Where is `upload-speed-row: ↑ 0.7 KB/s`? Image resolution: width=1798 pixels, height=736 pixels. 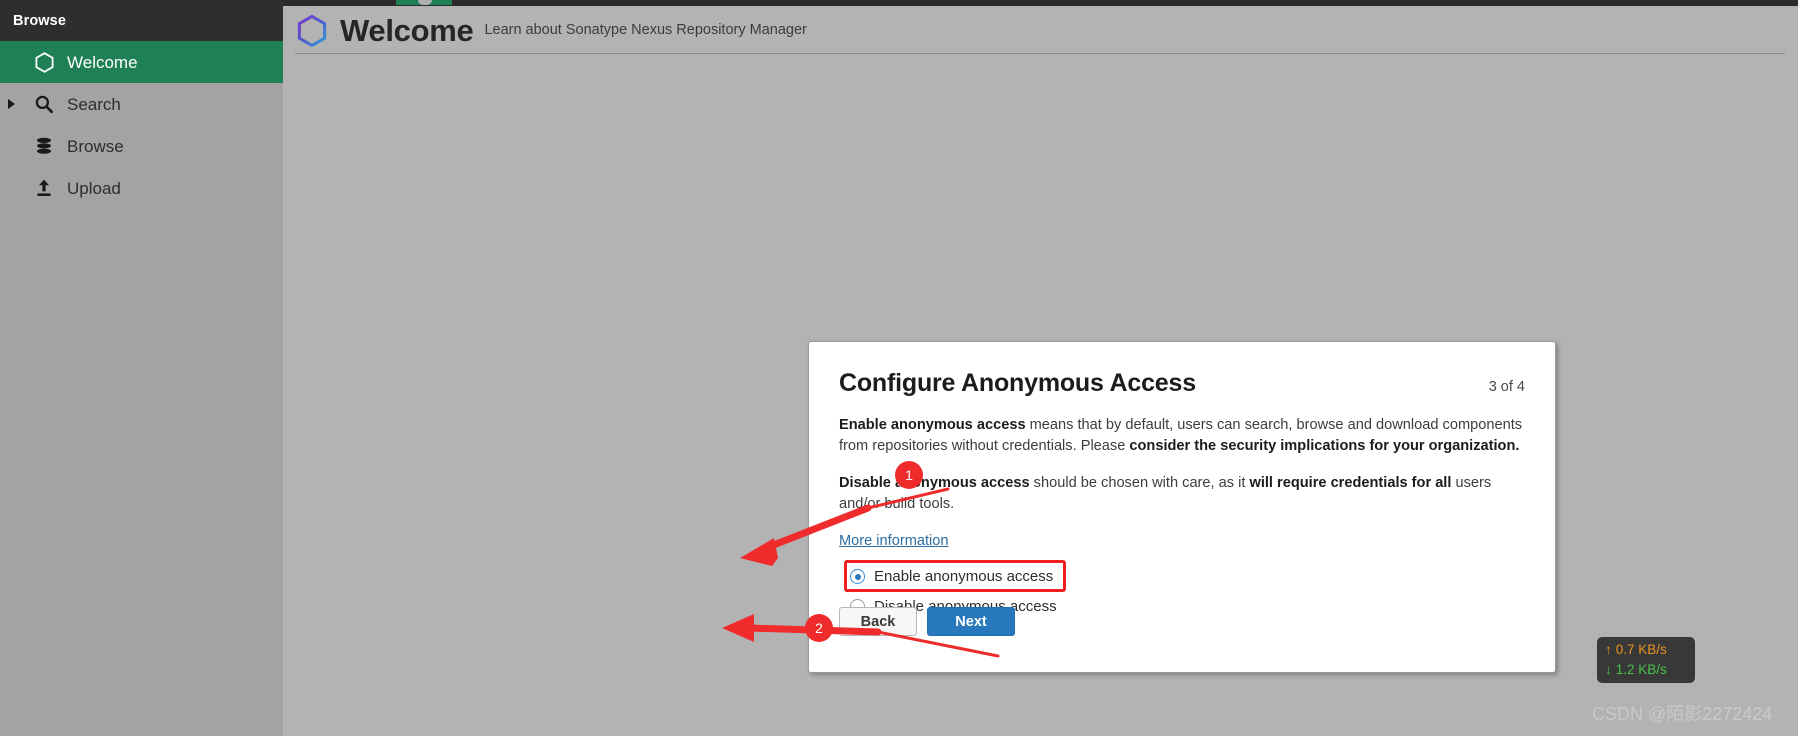
upload-speed-row: ↑ 0.7 KB/s is located at coordinates (1646, 650).